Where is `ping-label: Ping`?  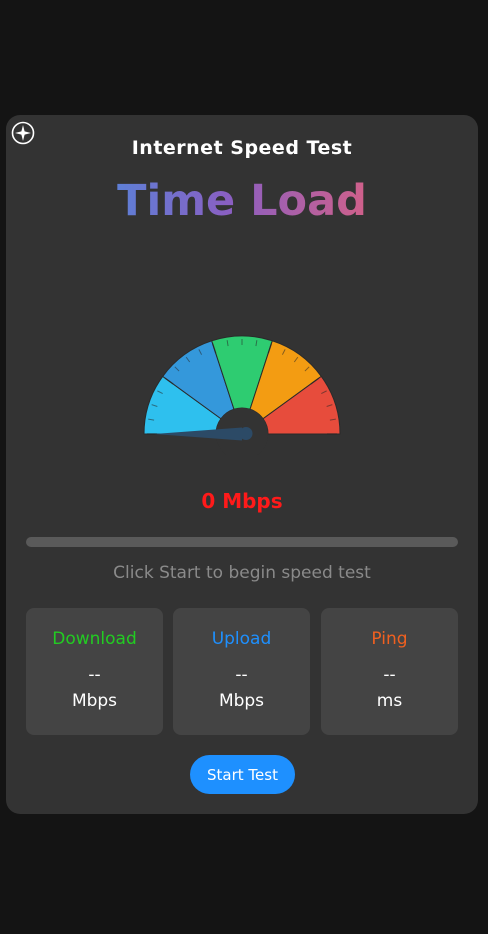
ping-label: Ping is located at coordinates (389, 639).